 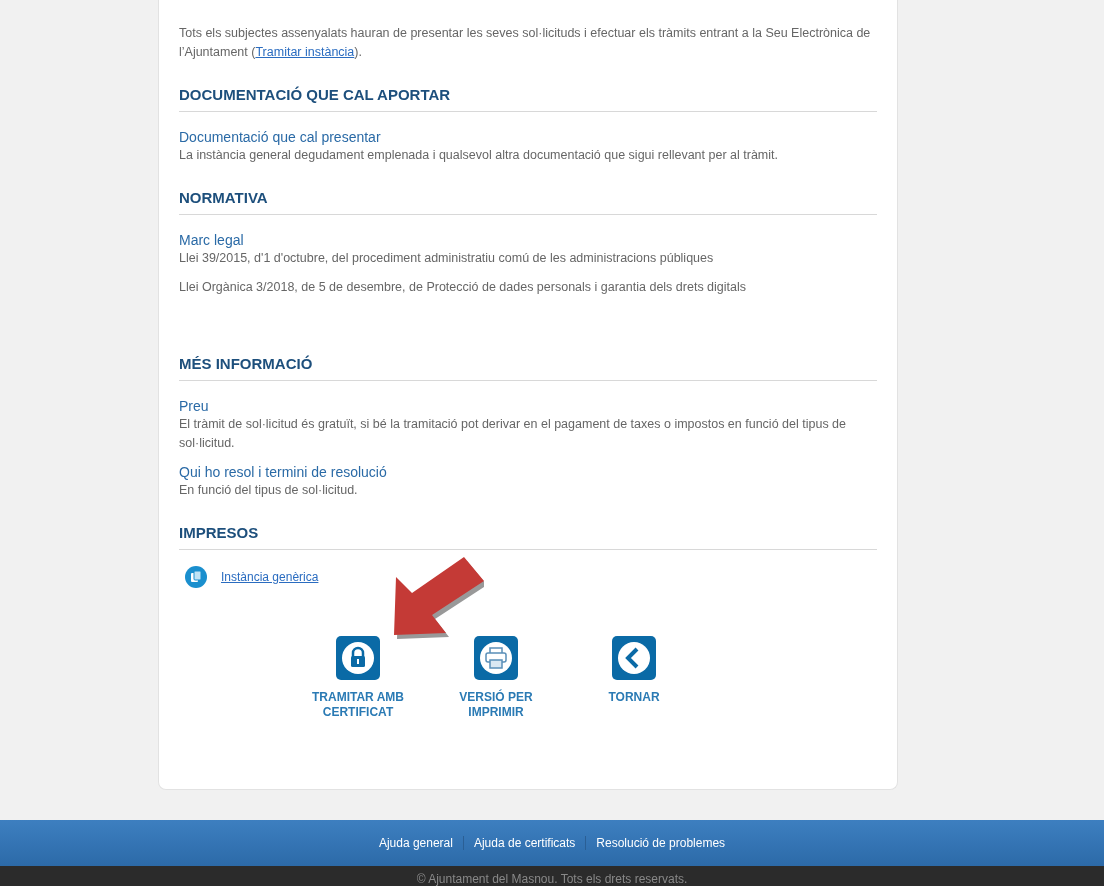 I want to click on item-description: Llei Orgànica 3/2018, de 5 de desembre, de Protecció de dades personals i garantia dels drets digitals, so click(x=463, y=287).